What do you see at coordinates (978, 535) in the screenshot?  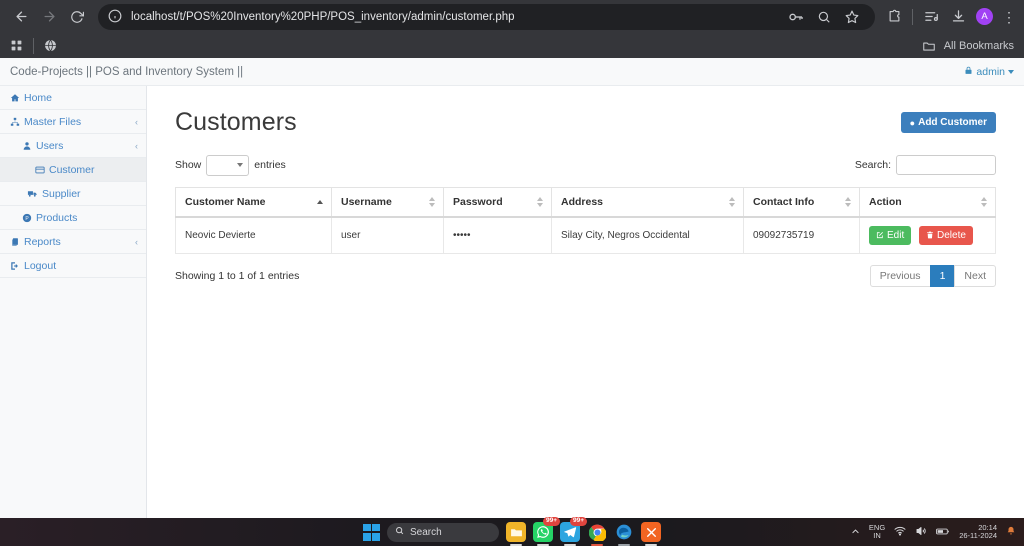 I see `clock-date: 26-11-2024` at bounding box center [978, 535].